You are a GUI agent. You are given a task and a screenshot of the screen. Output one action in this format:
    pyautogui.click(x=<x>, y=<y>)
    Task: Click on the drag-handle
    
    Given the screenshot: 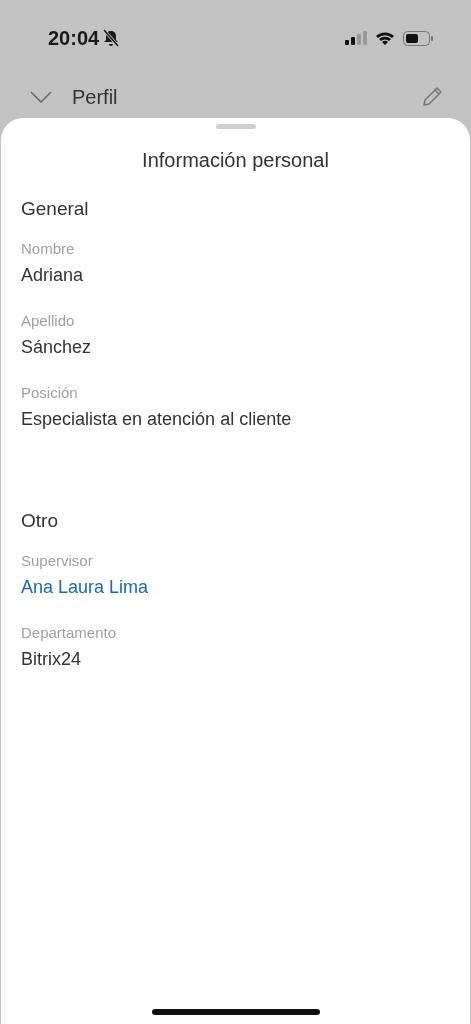 What is the action you would take?
    pyautogui.click(x=235, y=126)
    